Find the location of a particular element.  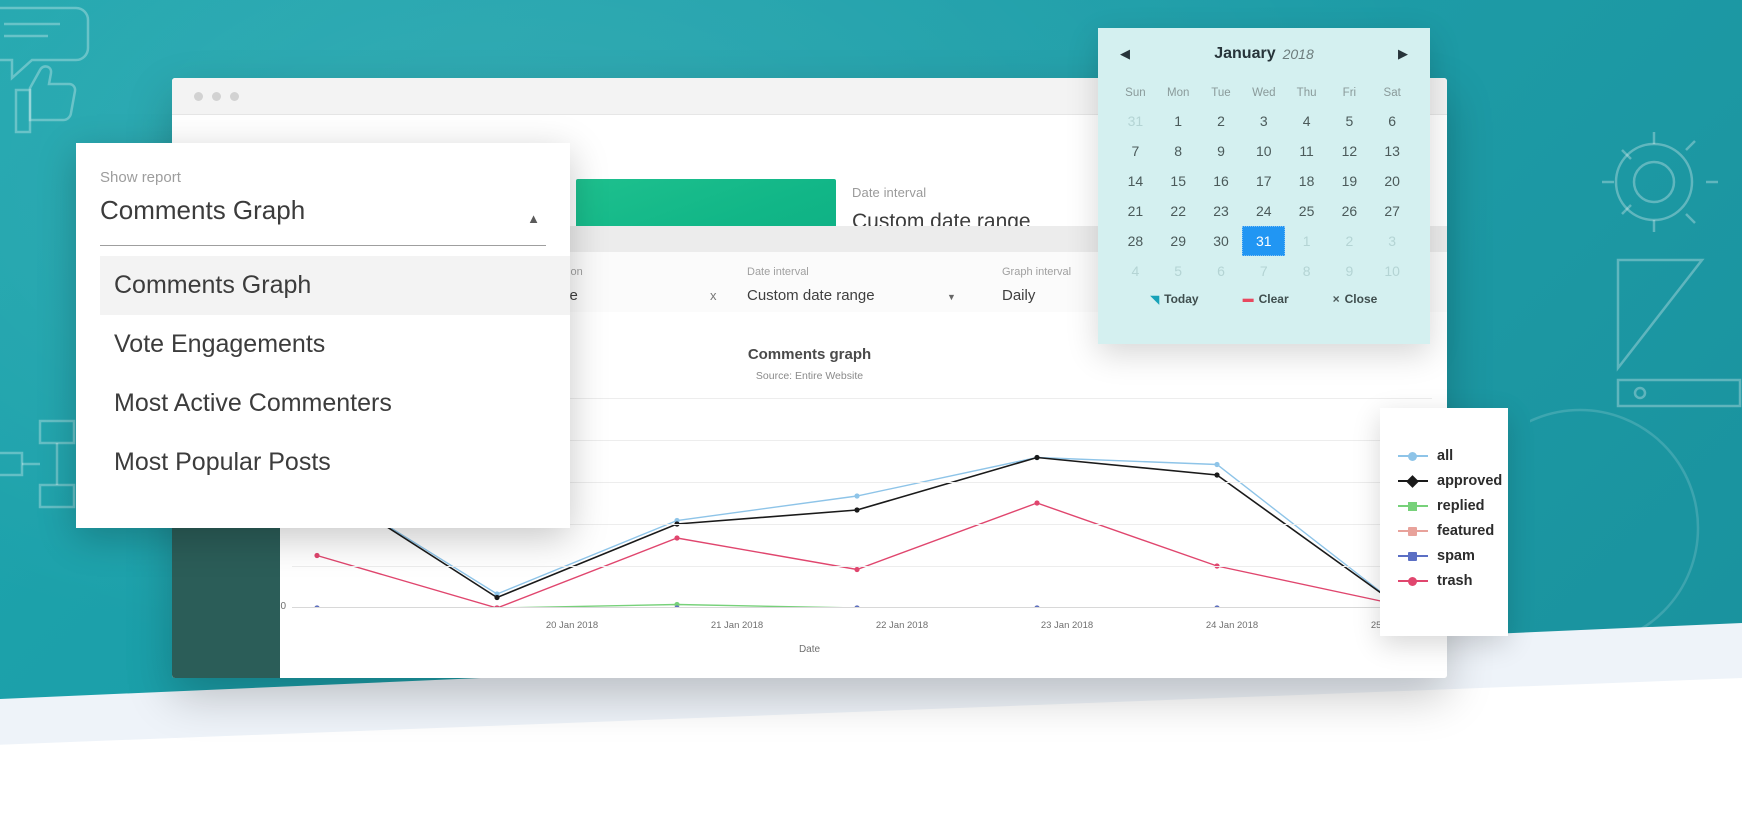

calendar-day: 15 is located at coordinates (1178, 181).